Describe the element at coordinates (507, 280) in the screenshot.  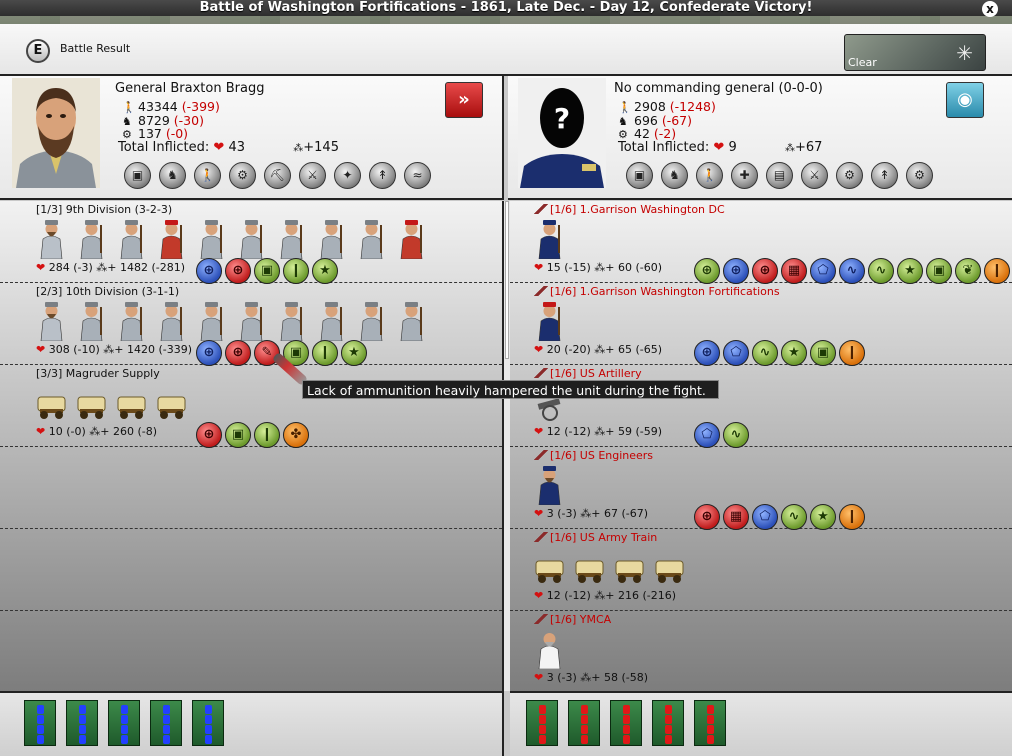
I see `scrollbar-thumb` at that location.